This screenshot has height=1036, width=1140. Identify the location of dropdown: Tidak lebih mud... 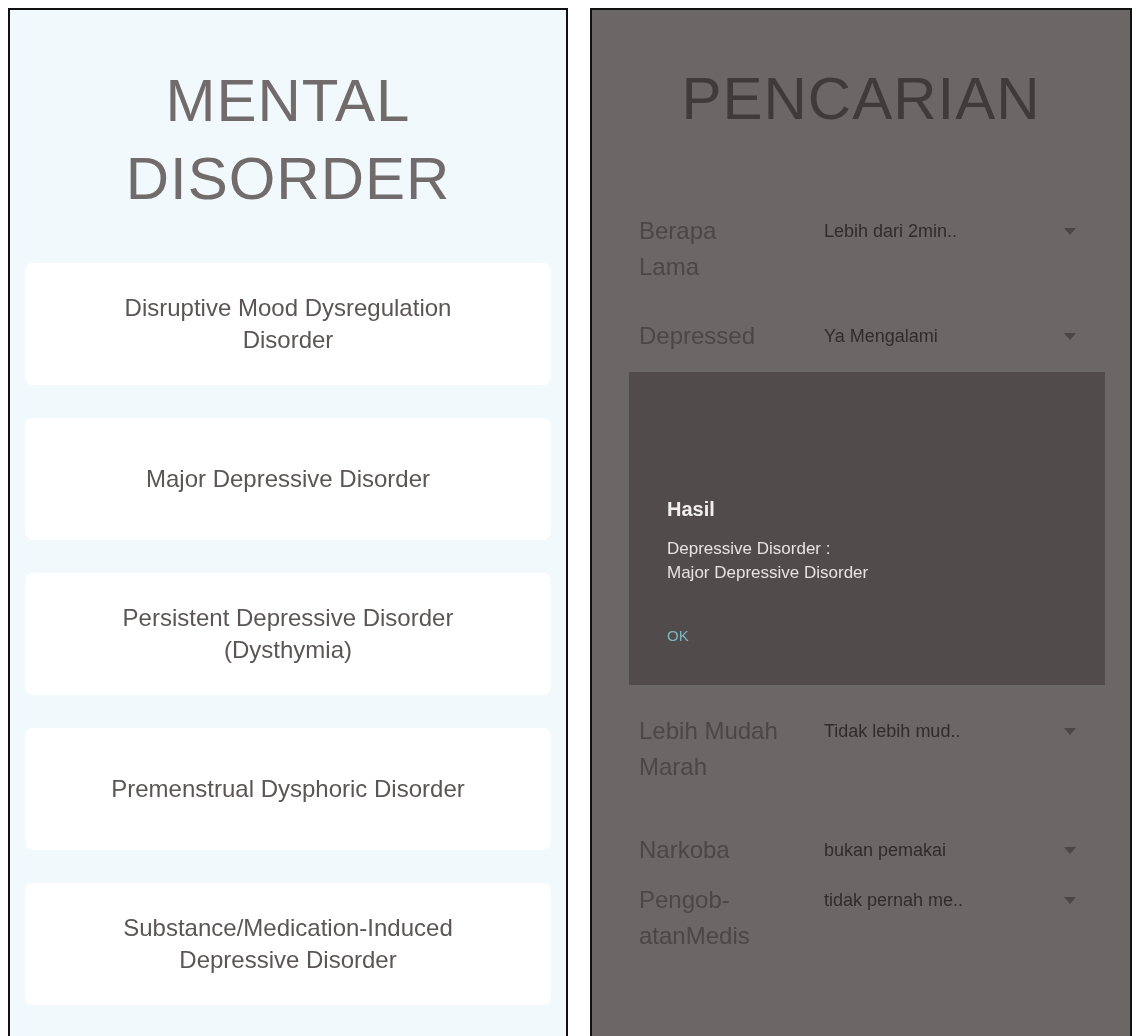
(954, 731).